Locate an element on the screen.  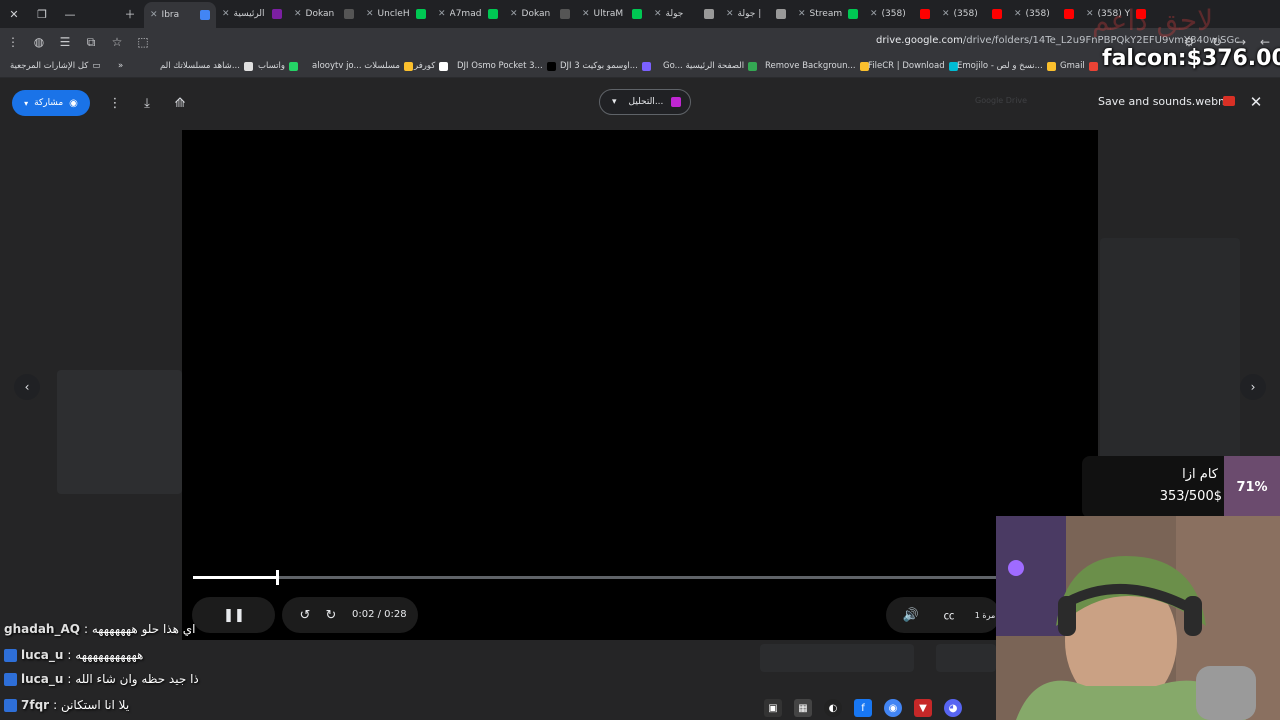
bookmark-item: واتساب is located at coordinates (278, 66).